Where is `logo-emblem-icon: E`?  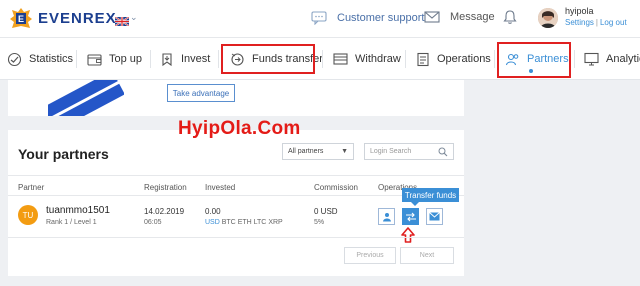 logo-emblem-icon: E is located at coordinates (21, 18).